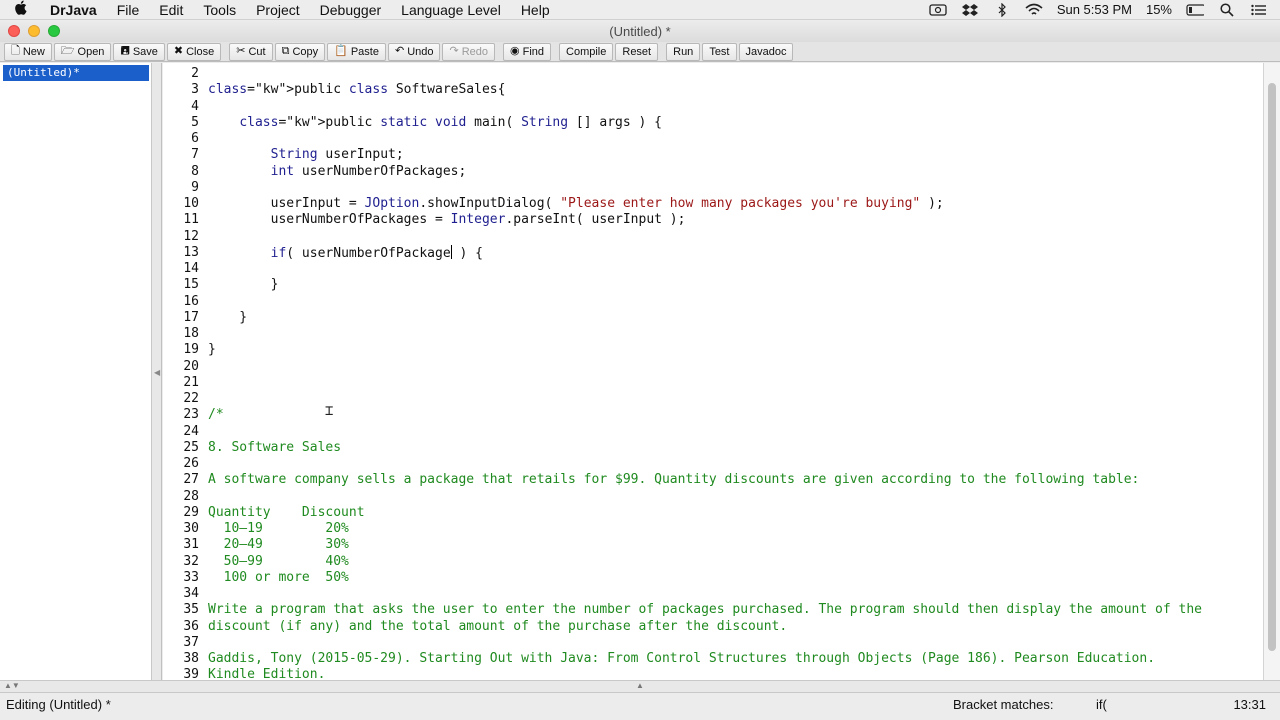 Image resolution: width=1280 pixels, height=720 pixels. I want to click on menu-language-level: Language Level, so click(451, 10).